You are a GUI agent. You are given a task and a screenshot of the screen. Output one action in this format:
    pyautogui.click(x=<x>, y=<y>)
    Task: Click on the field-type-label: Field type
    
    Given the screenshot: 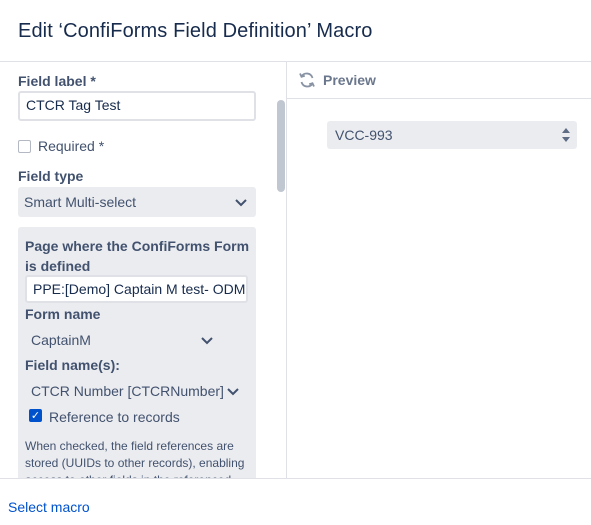 What is the action you would take?
    pyautogui.click(x=51, y=176)
    